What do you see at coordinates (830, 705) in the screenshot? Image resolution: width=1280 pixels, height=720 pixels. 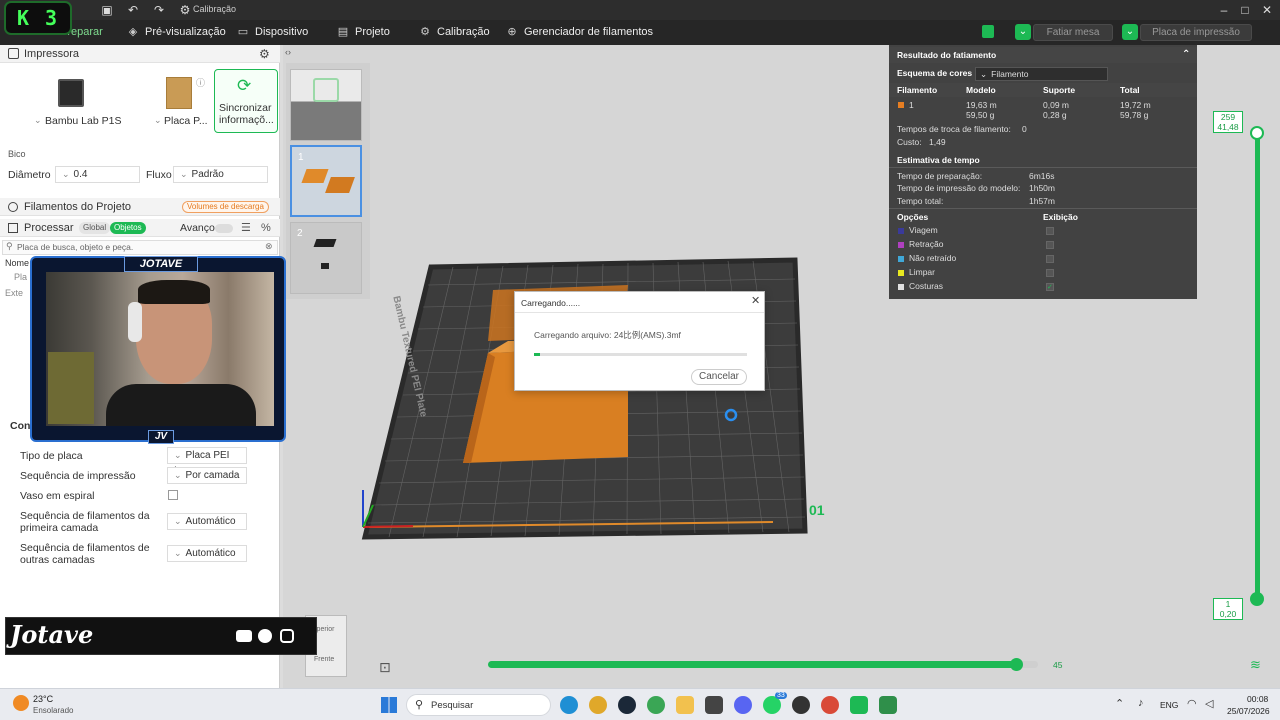 I see `chrome-alt-icon` at bounding box center [830, 705].